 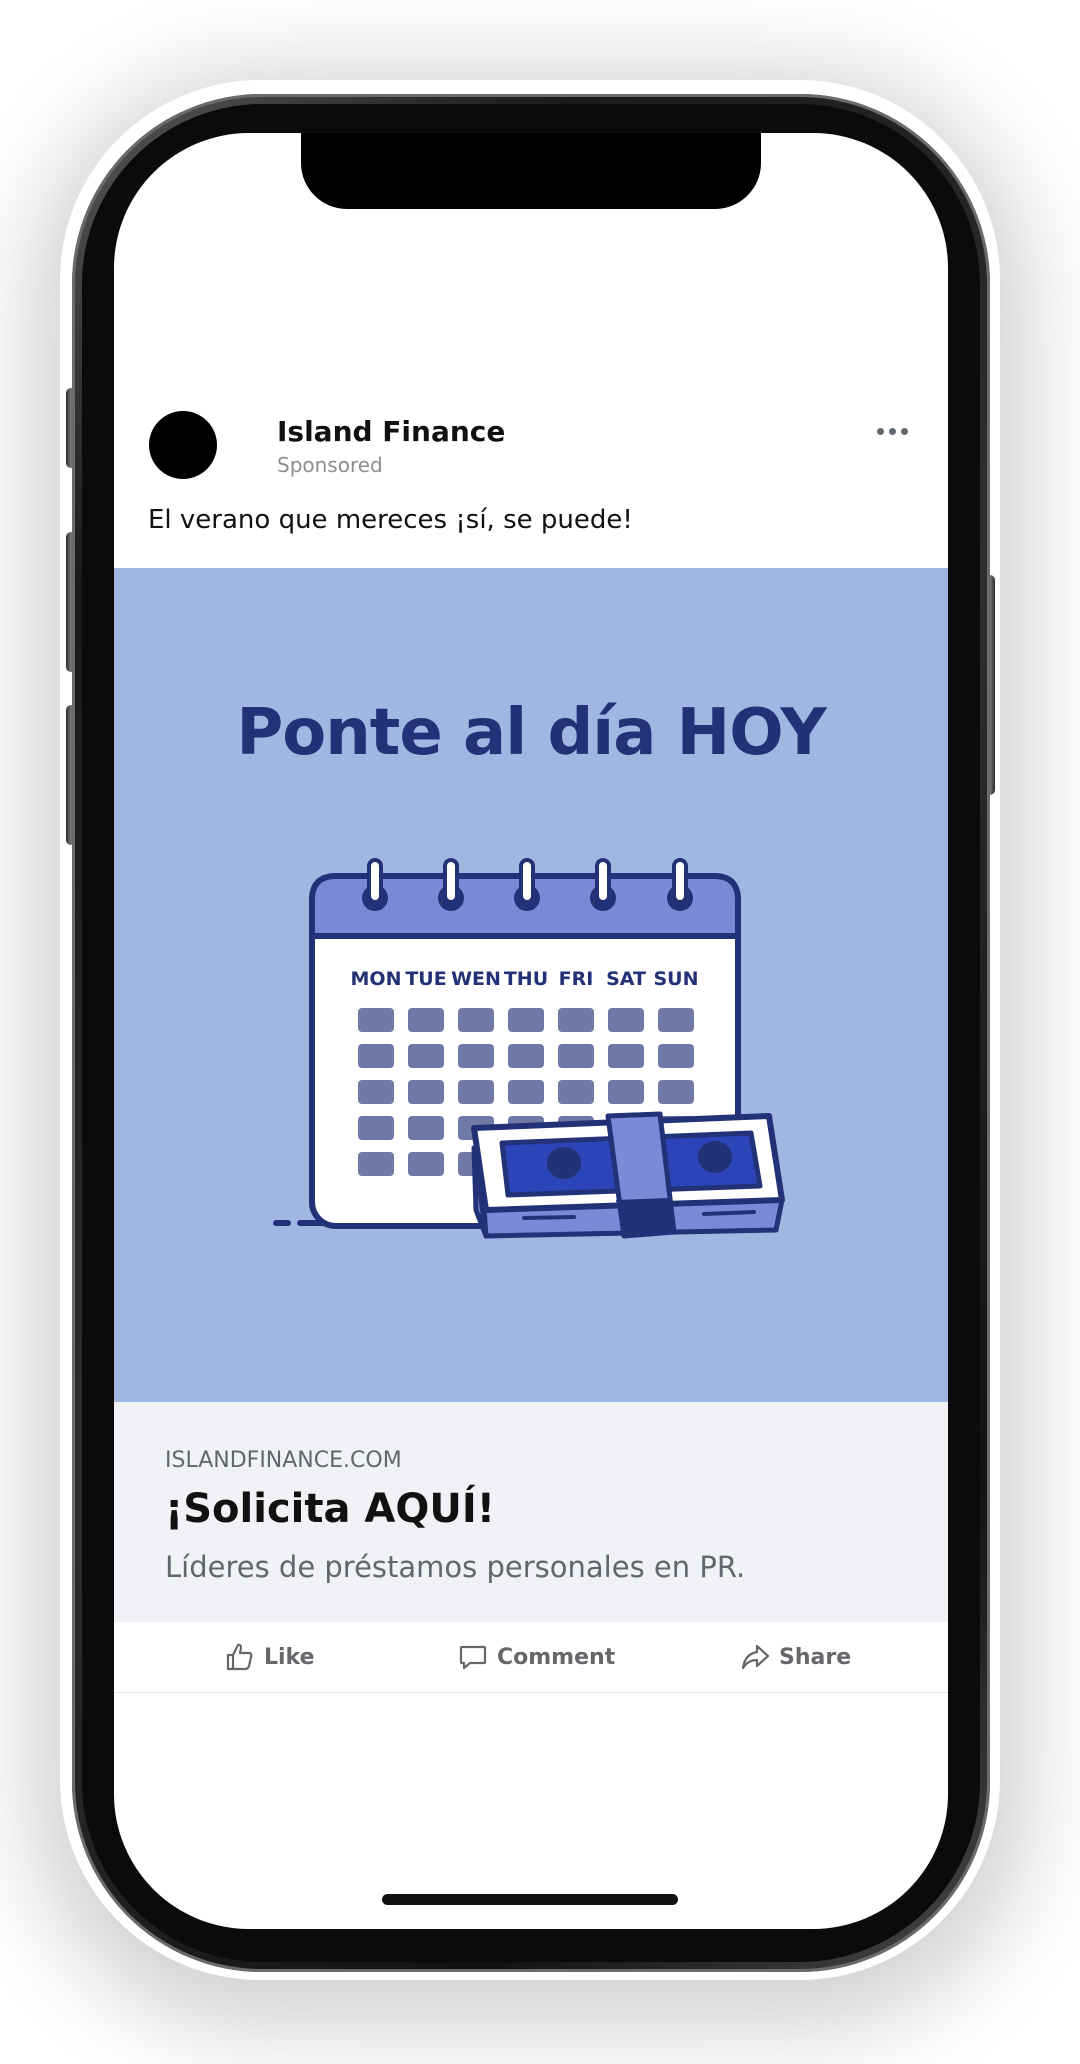 What do you see at coordinates (183, 445) in the screenshot?
I see `avatar` at bounding box center [183, 445].